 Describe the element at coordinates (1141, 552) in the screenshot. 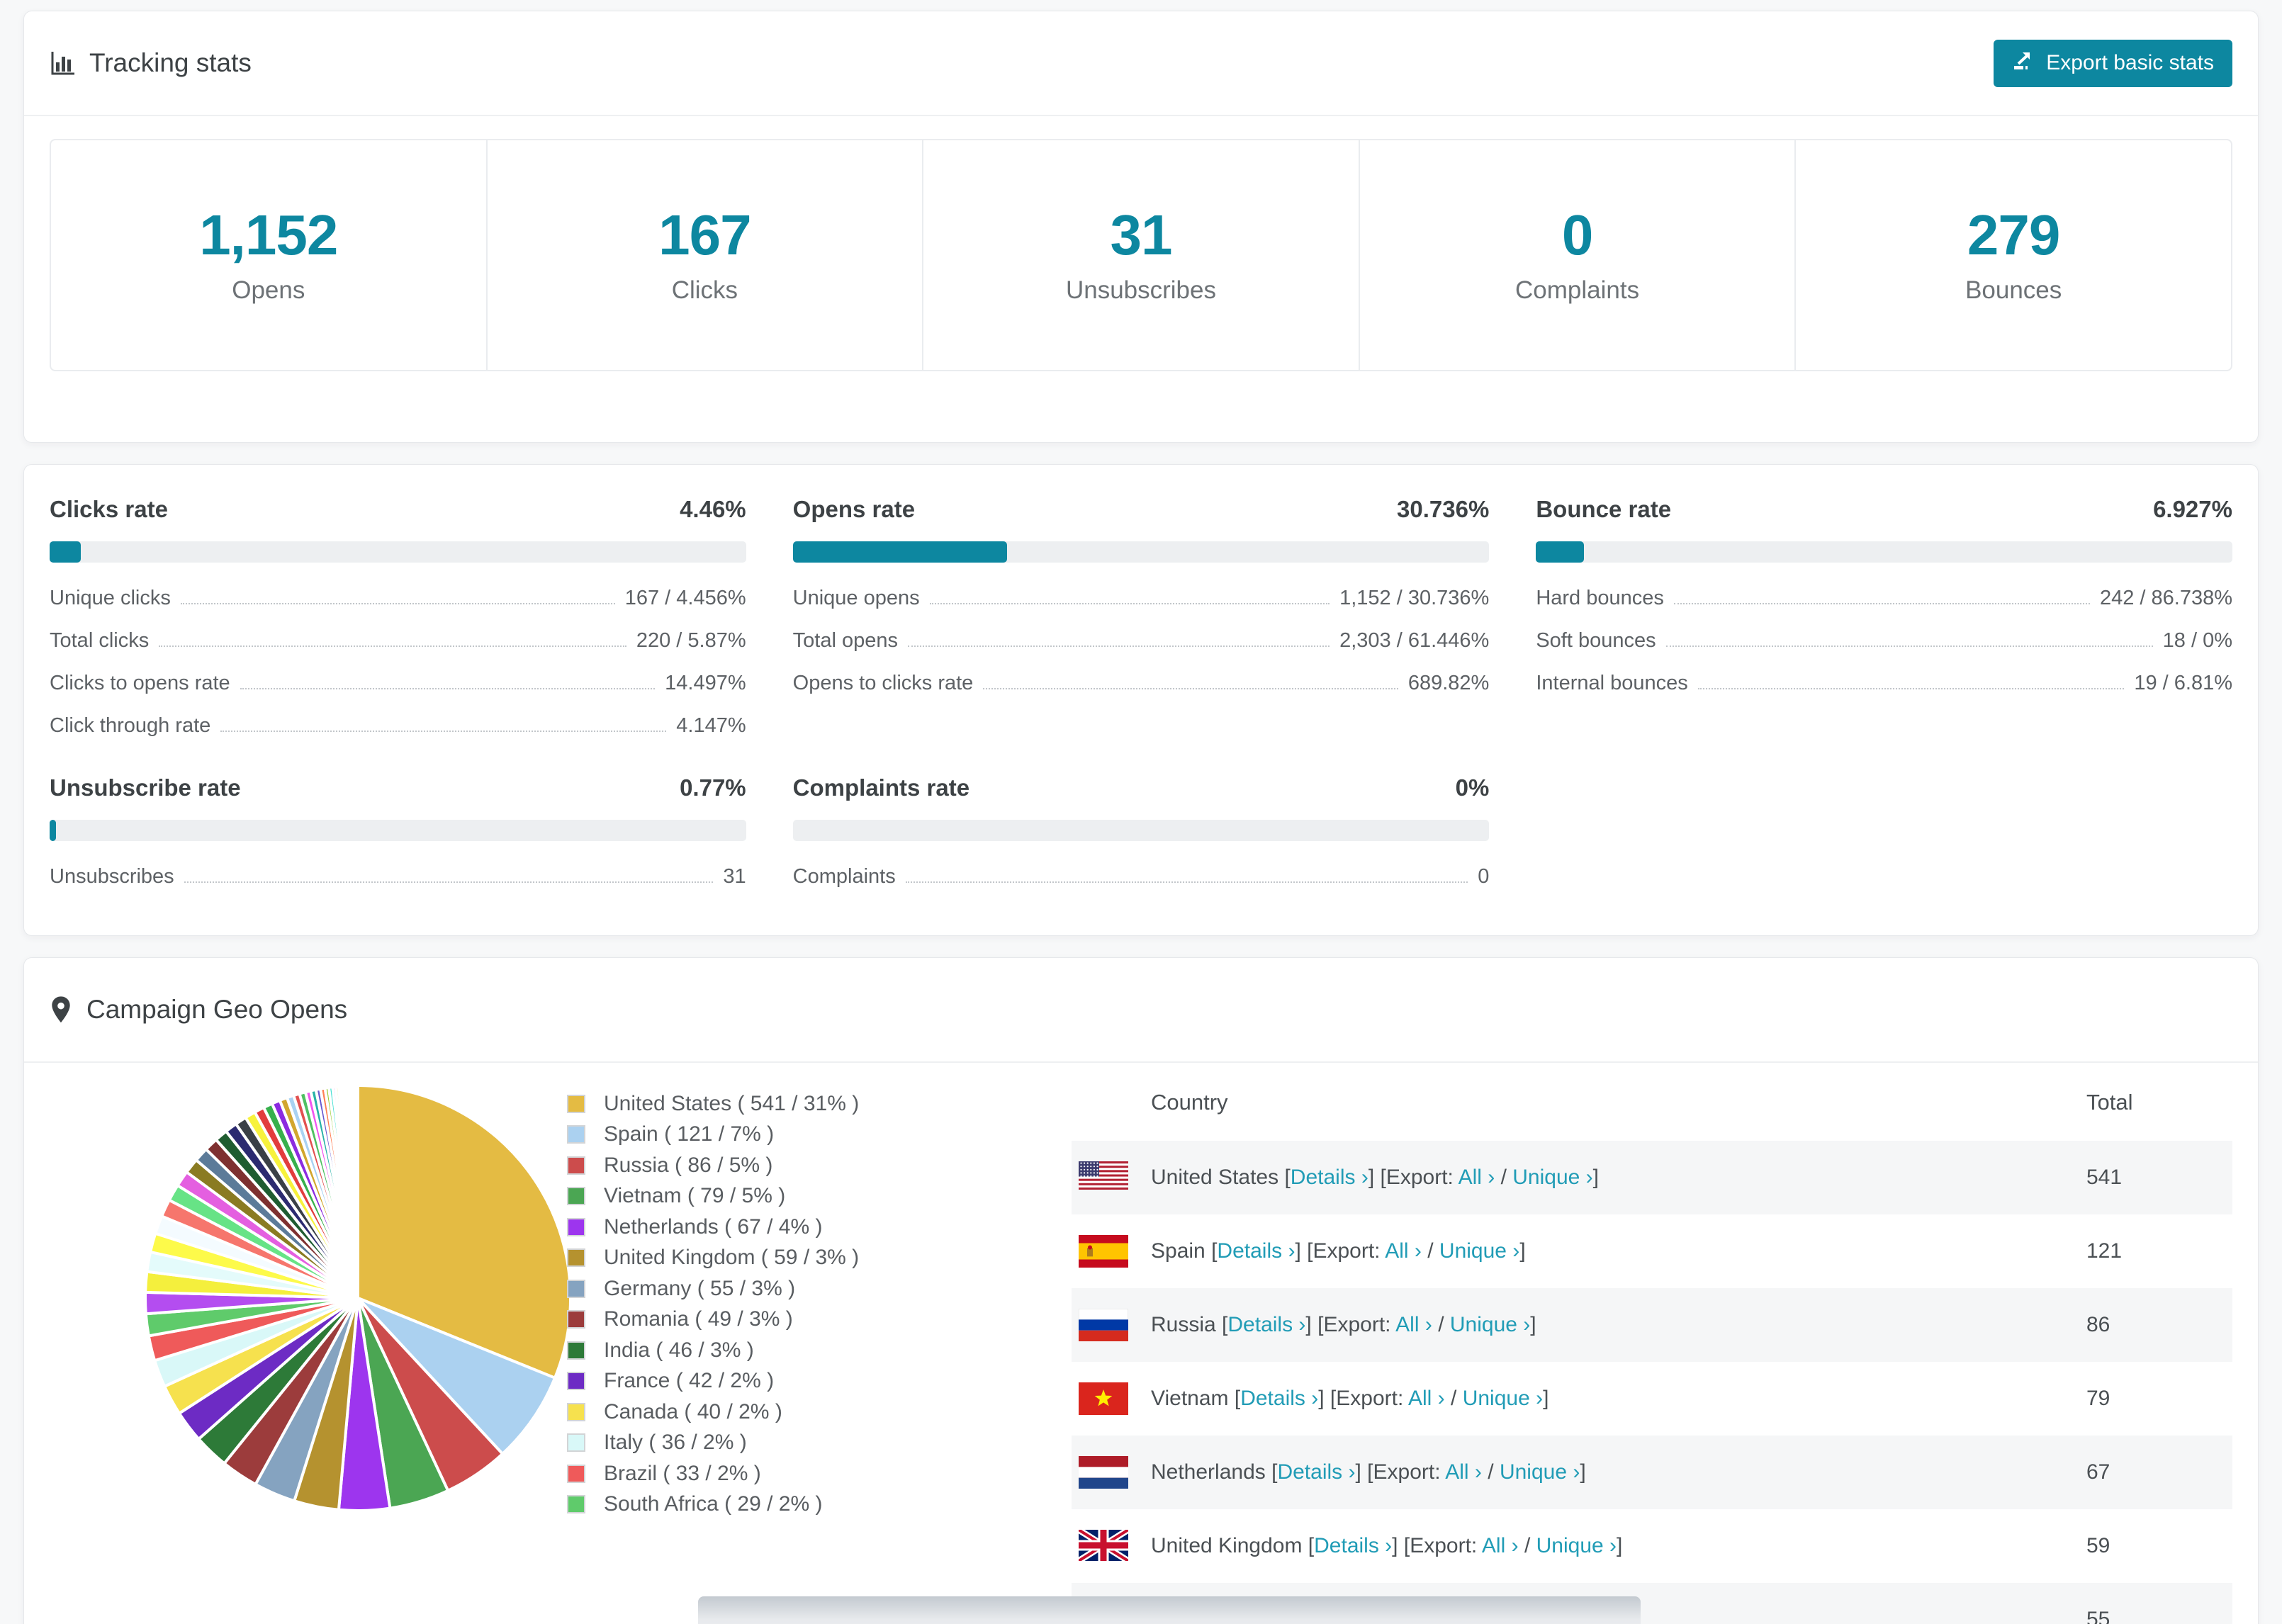

I see `opens-rate-progressbar` at that location.